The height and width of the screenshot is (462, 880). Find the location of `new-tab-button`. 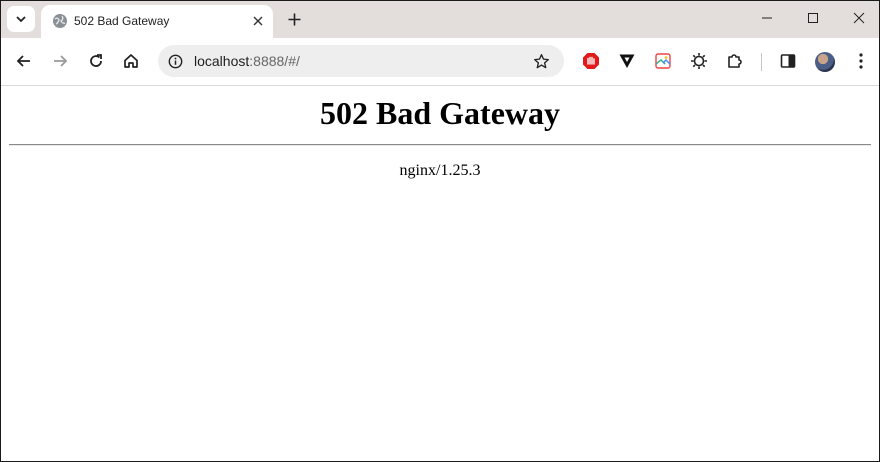

new-tab-button is located at coordinates (294, 19).